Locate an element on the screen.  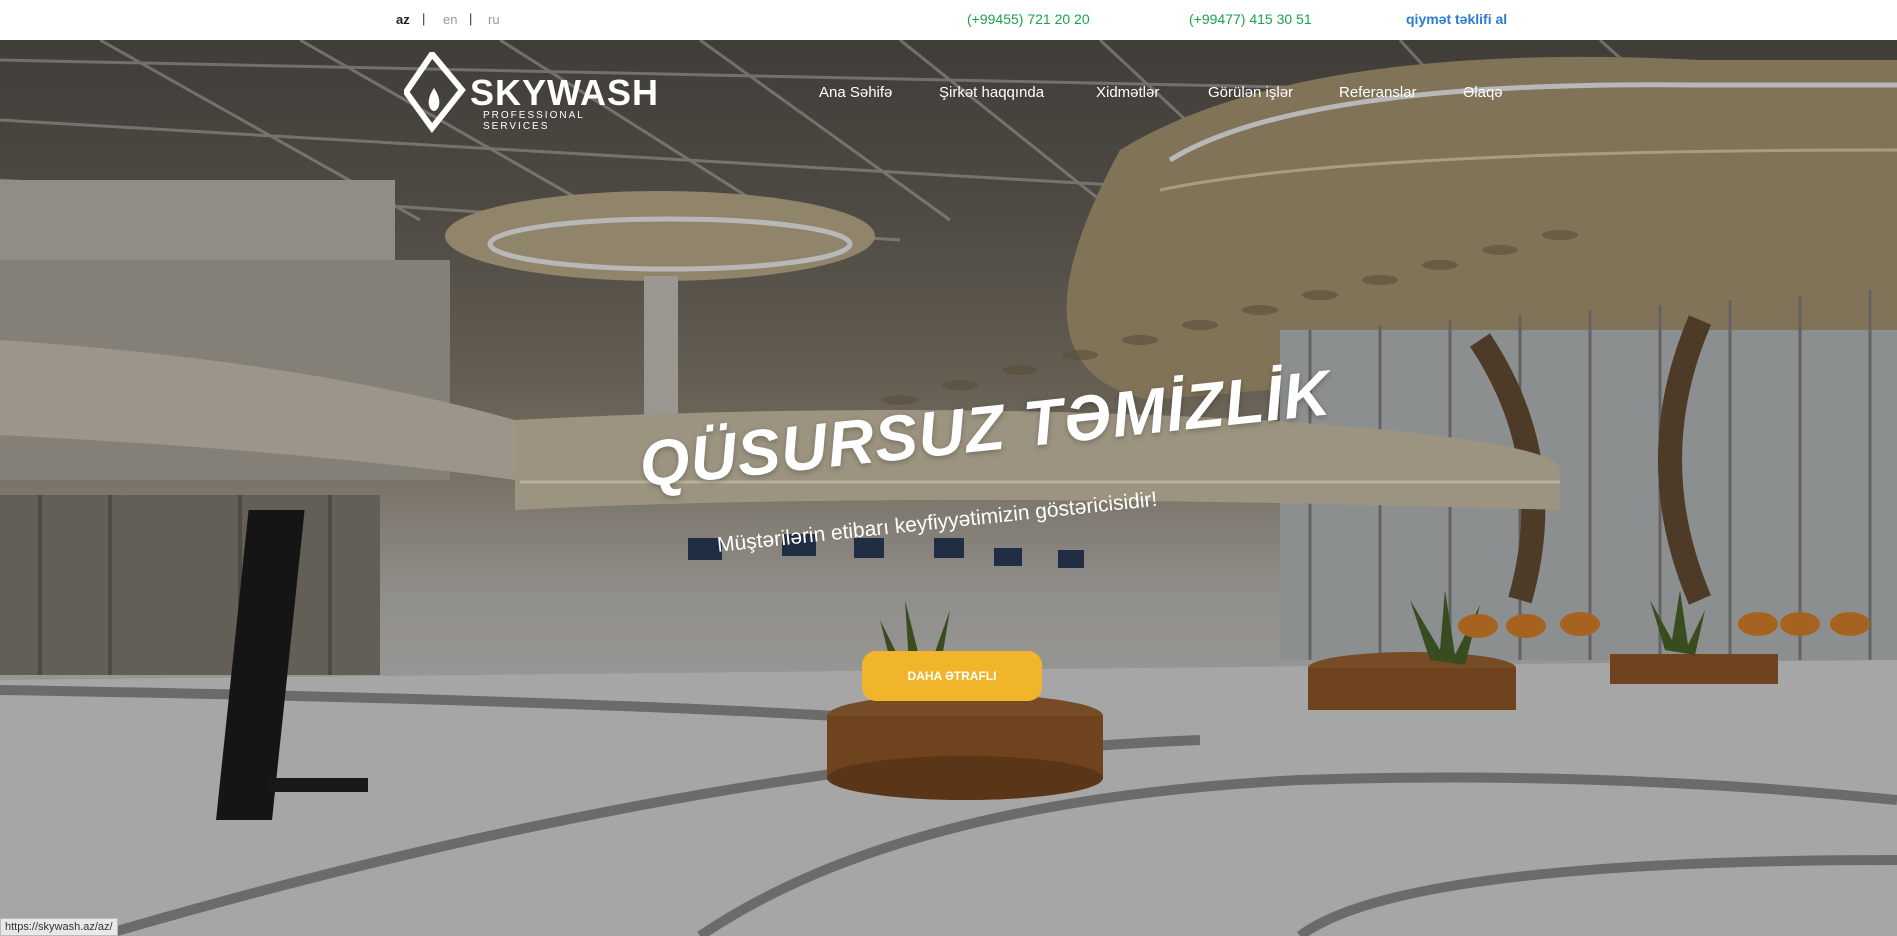
language-az: az is located at coordinates (403, 19).